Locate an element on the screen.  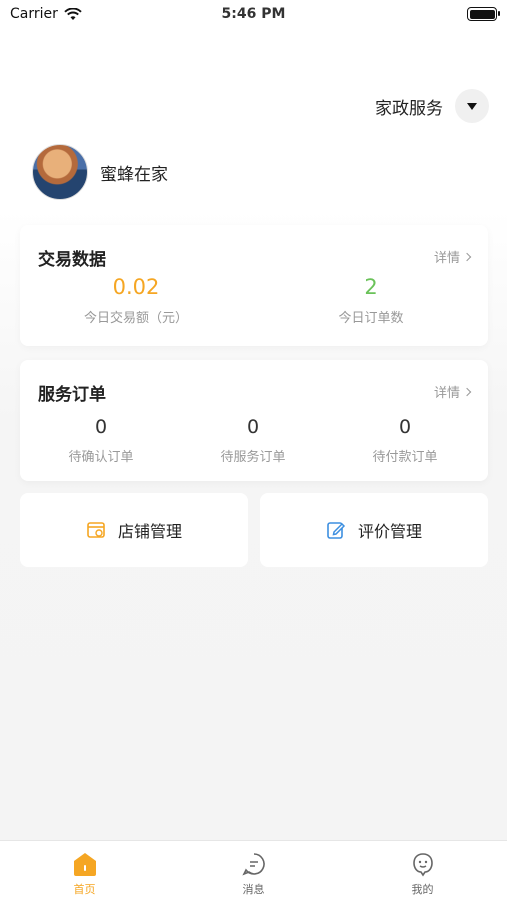
tab-home: 首页 is located at coordinates (84, 870).